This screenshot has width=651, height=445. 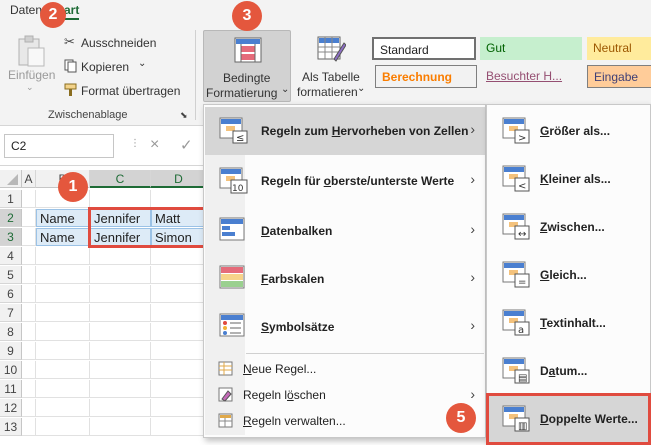 I want to click on cell-b3: Name, so click(x=63, y=237).